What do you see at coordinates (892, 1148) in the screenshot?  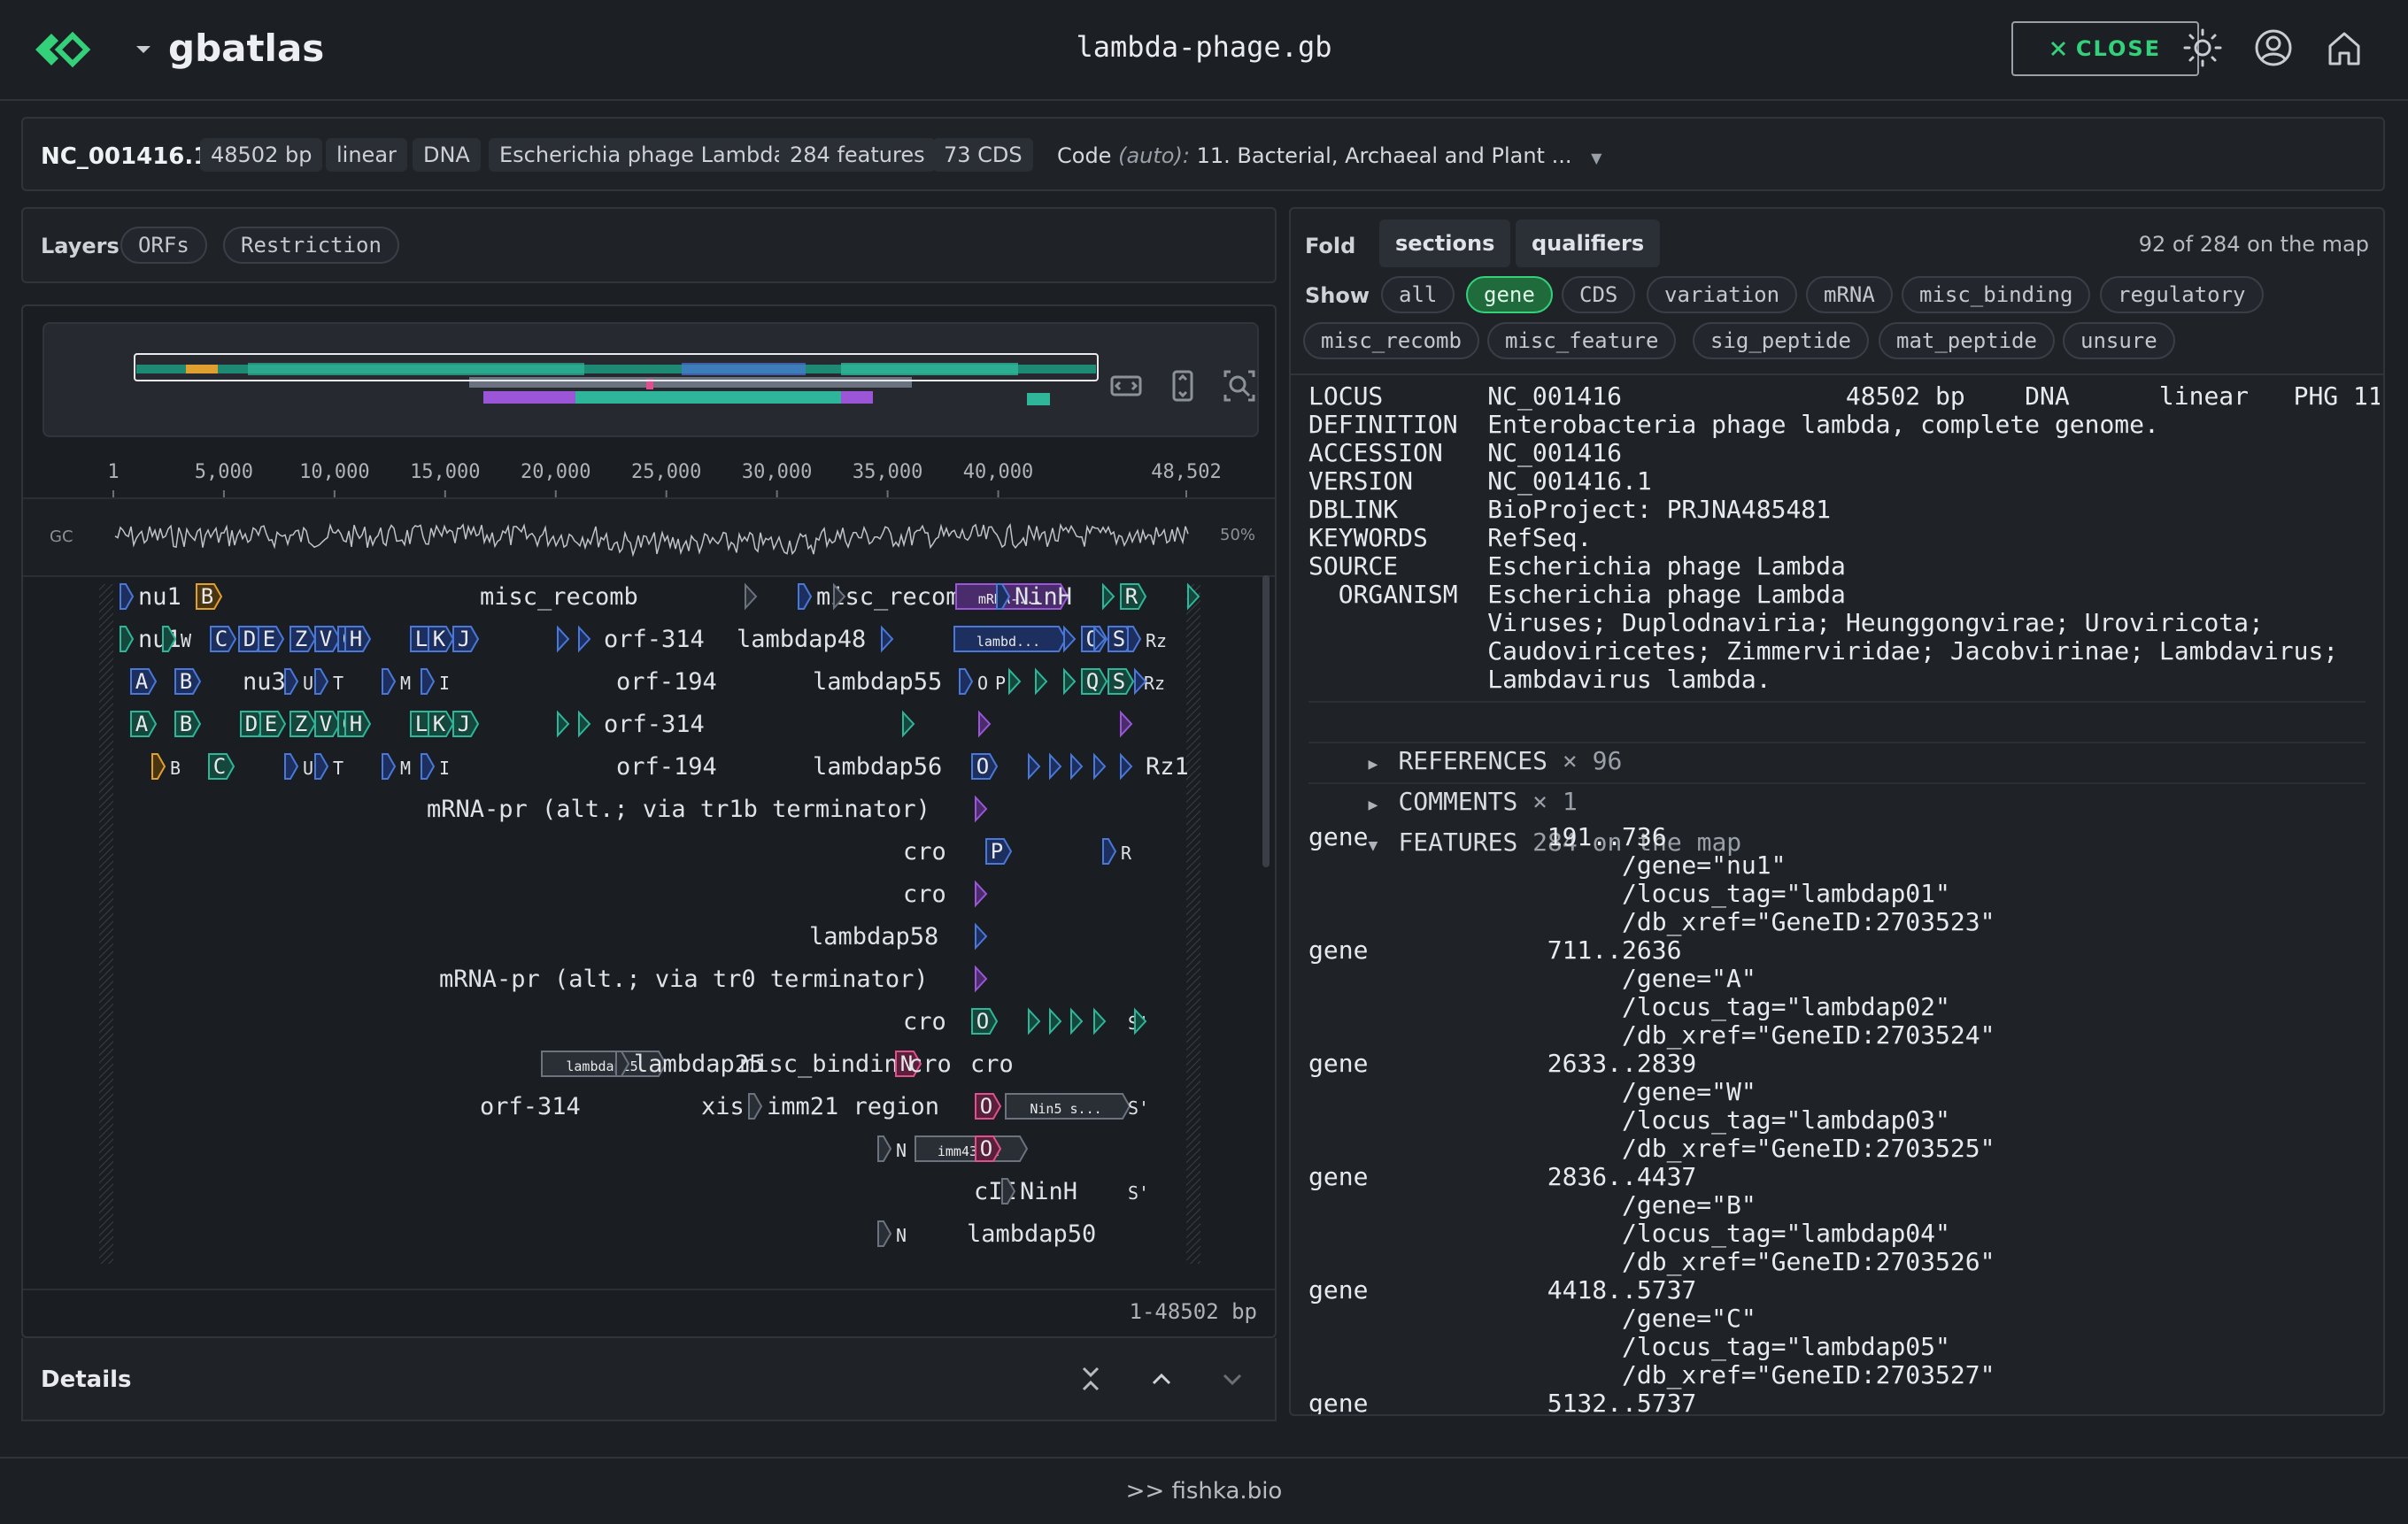 I see `feature-mark: N` at bounding box center [892, 1148].